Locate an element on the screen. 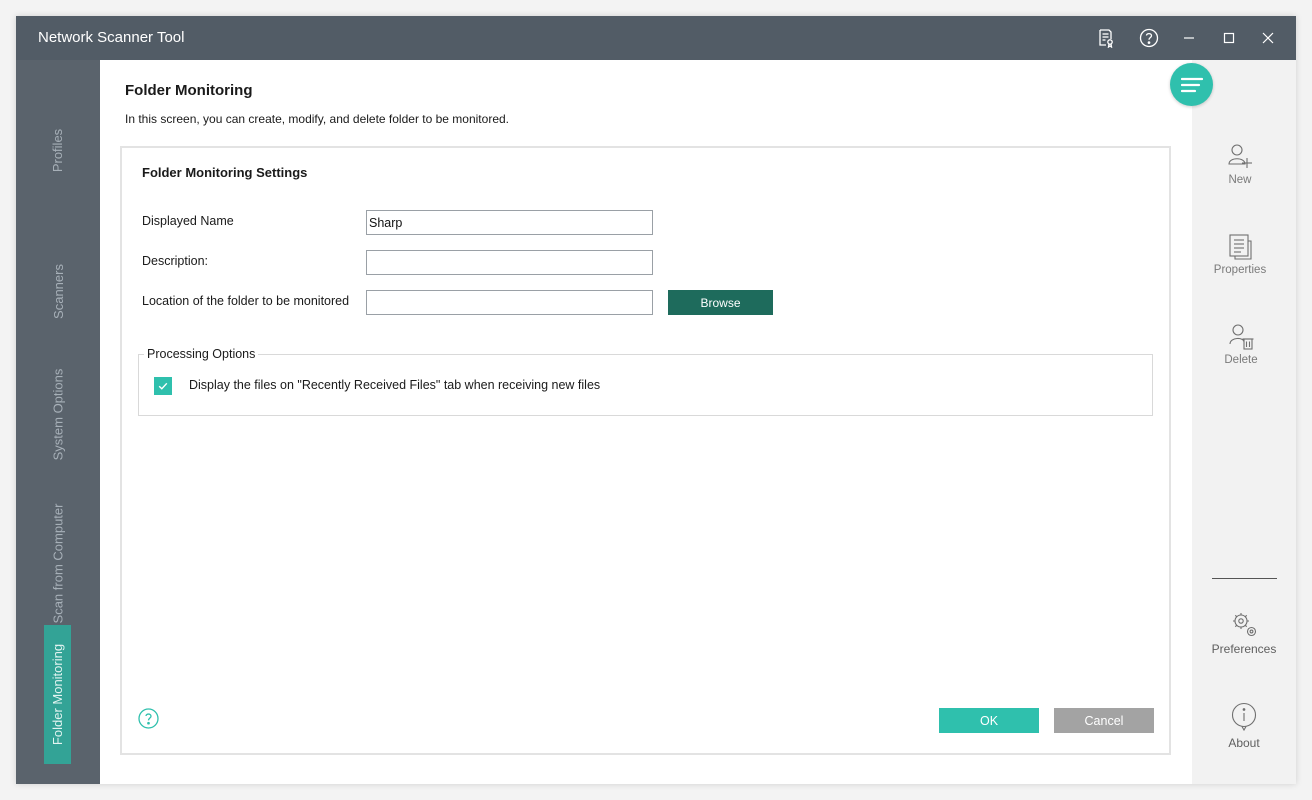 This screenshot has width=1312, height=800. display-files-checkbox is located at coordinates (163, 386).